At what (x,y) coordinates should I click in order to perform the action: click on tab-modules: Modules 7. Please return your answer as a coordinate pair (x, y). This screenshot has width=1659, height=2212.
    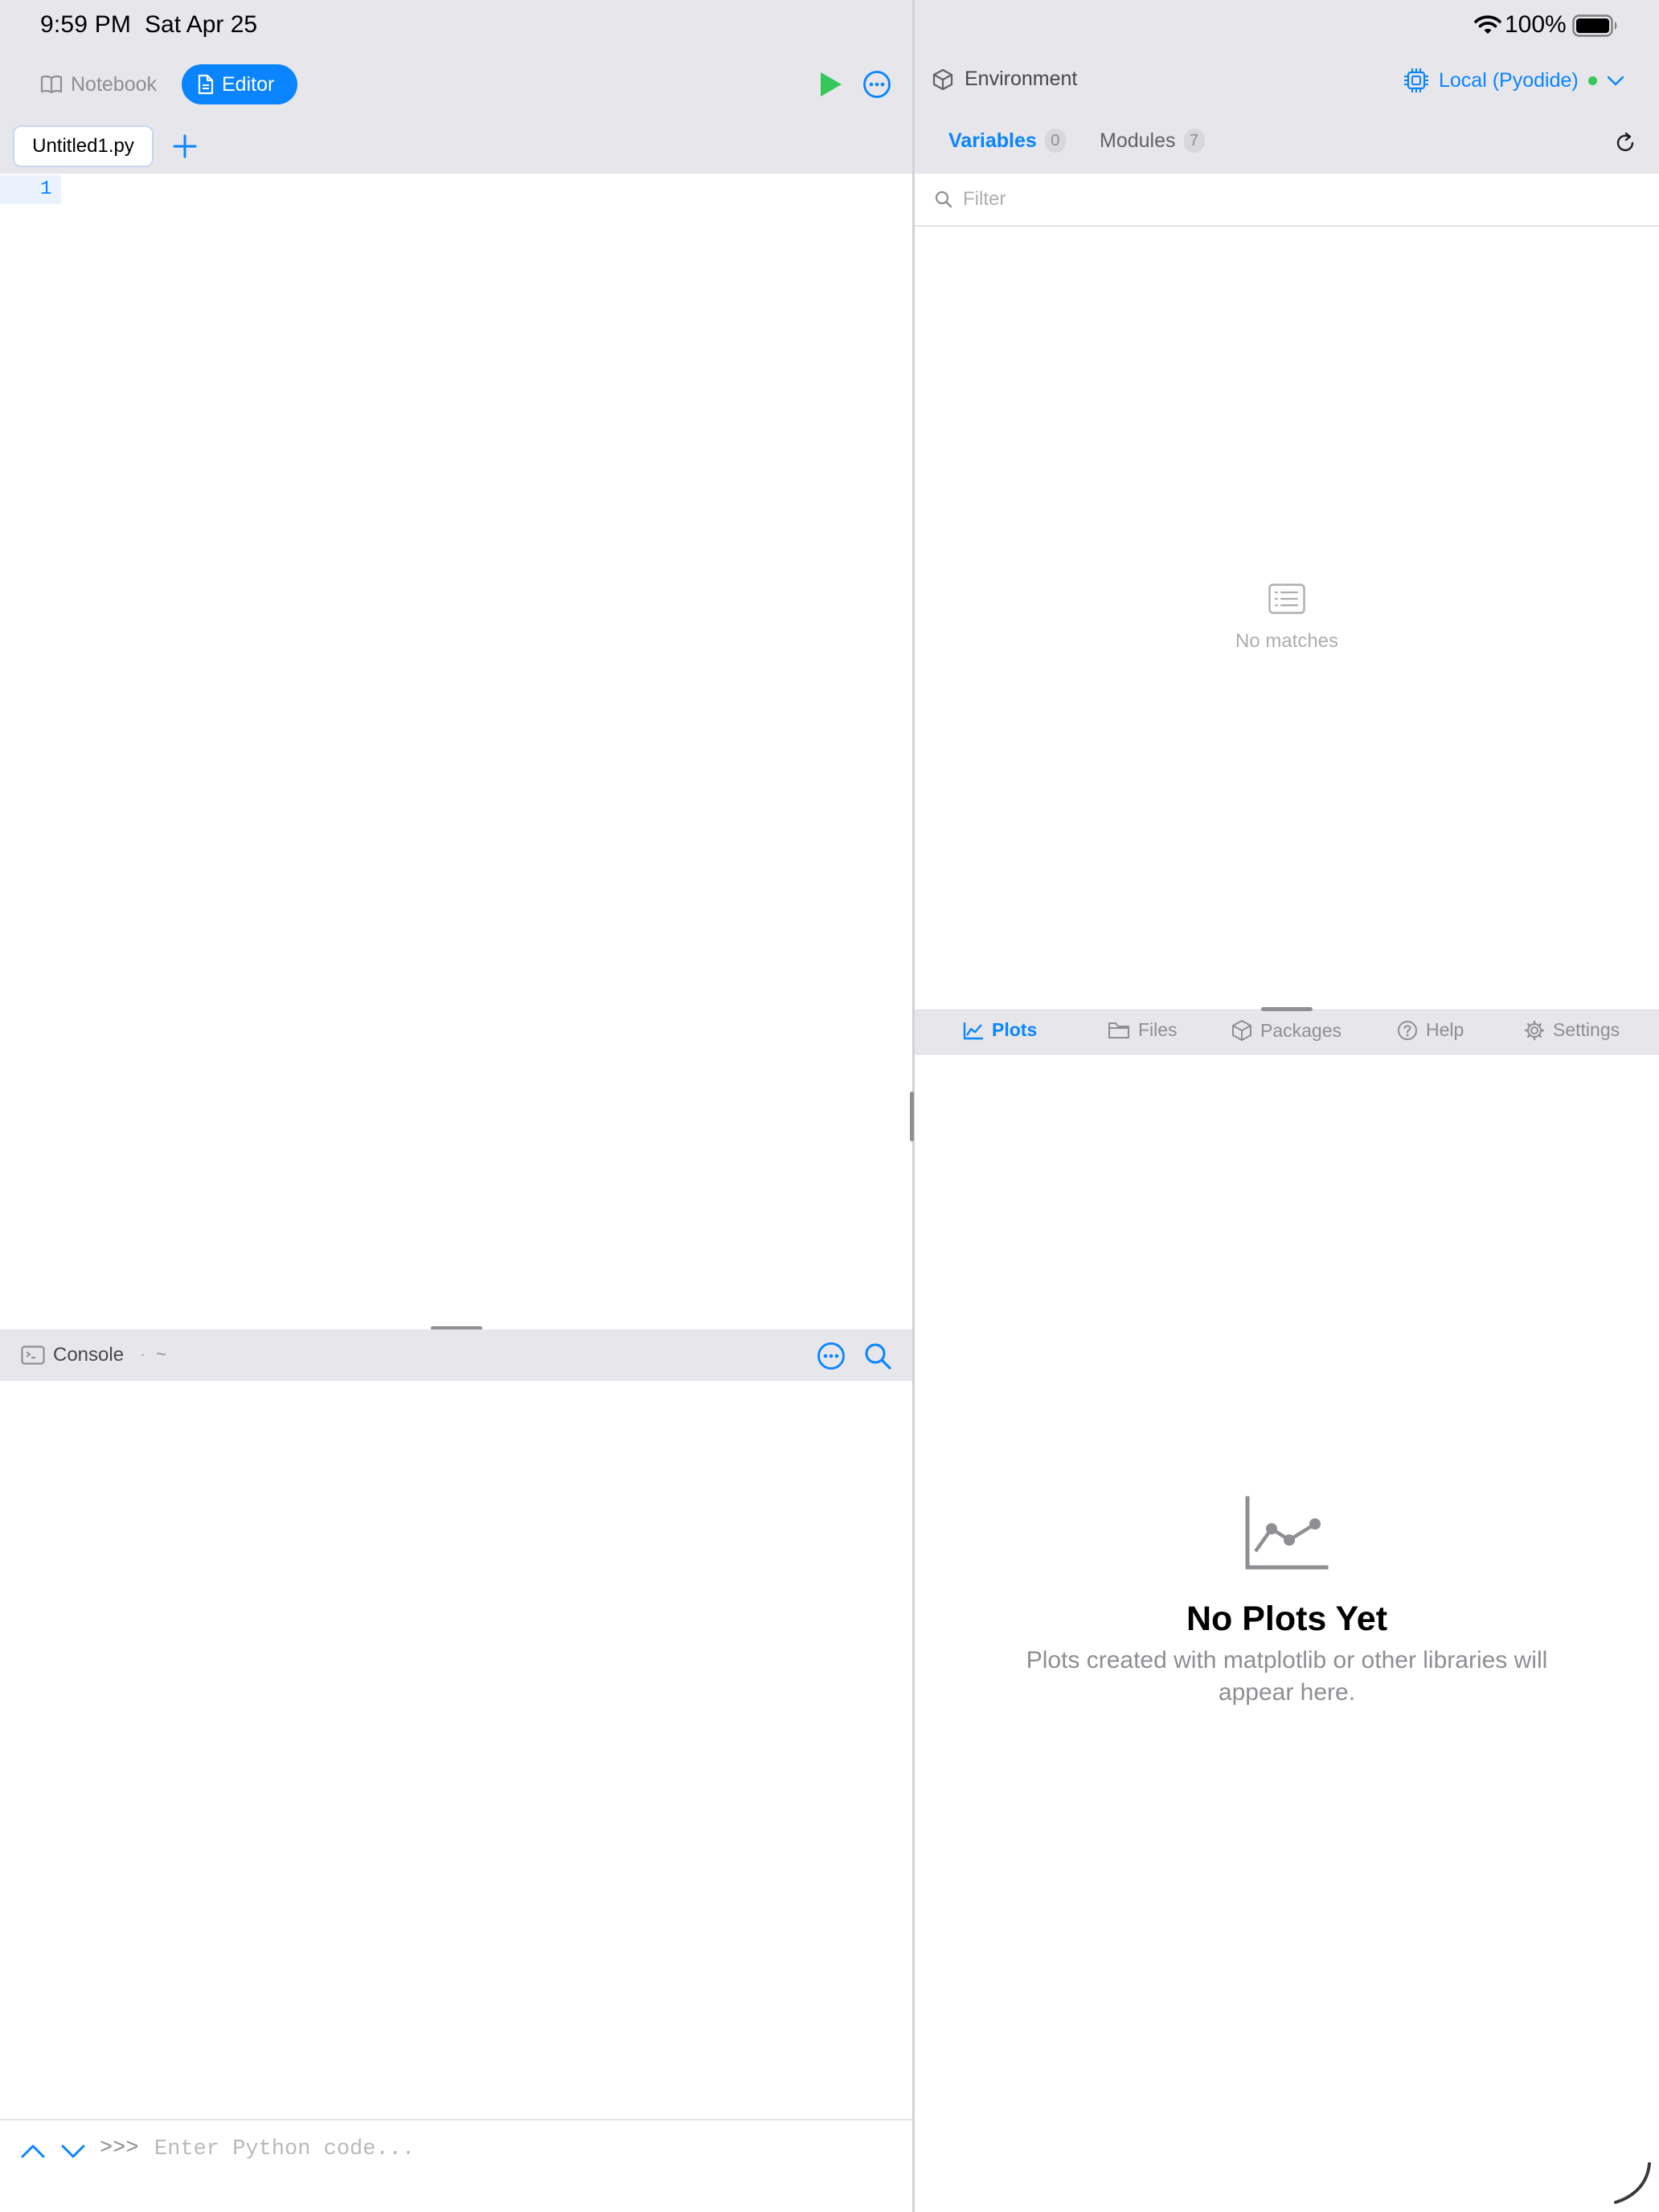
    Looking at the image, I should click on (1152, 141).